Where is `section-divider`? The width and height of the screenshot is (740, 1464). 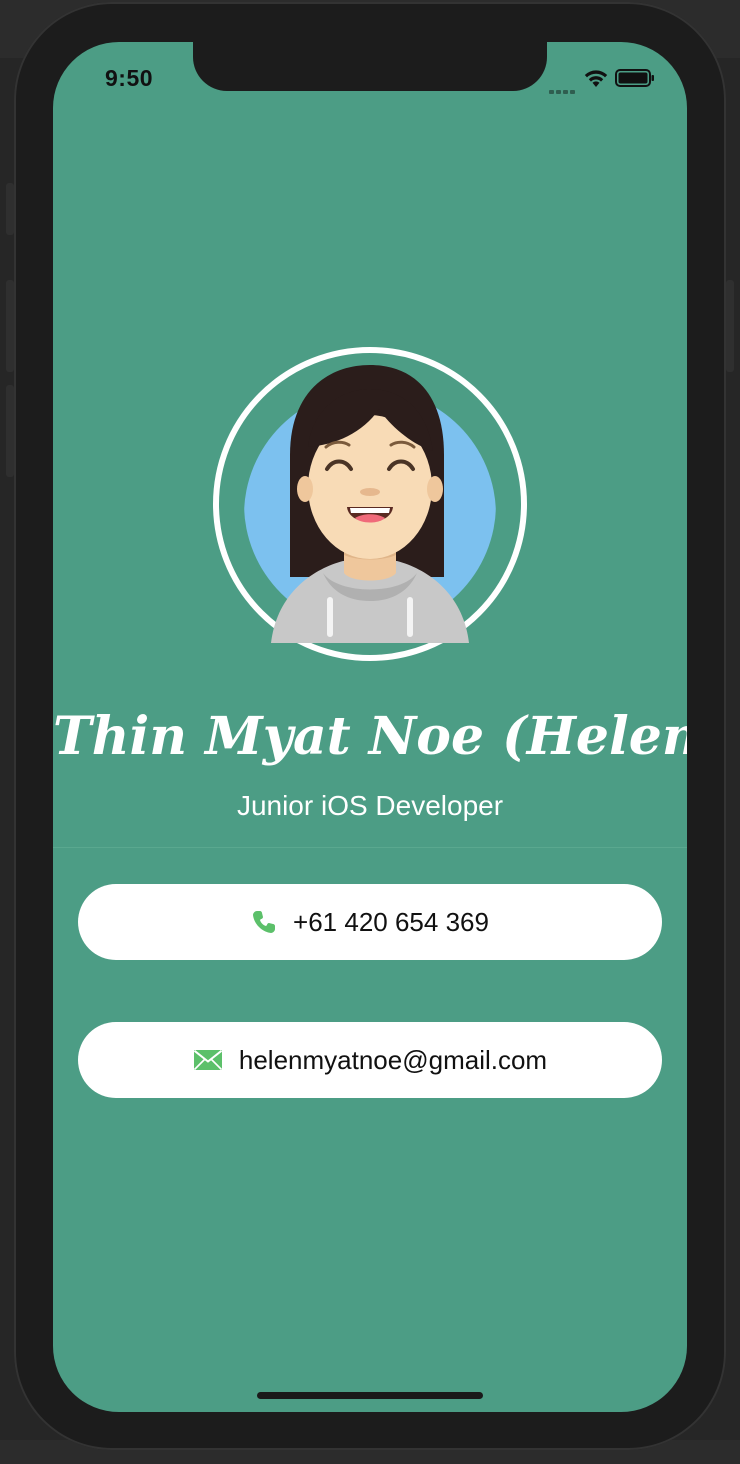
section-divider is located at coordinates (370, 847).